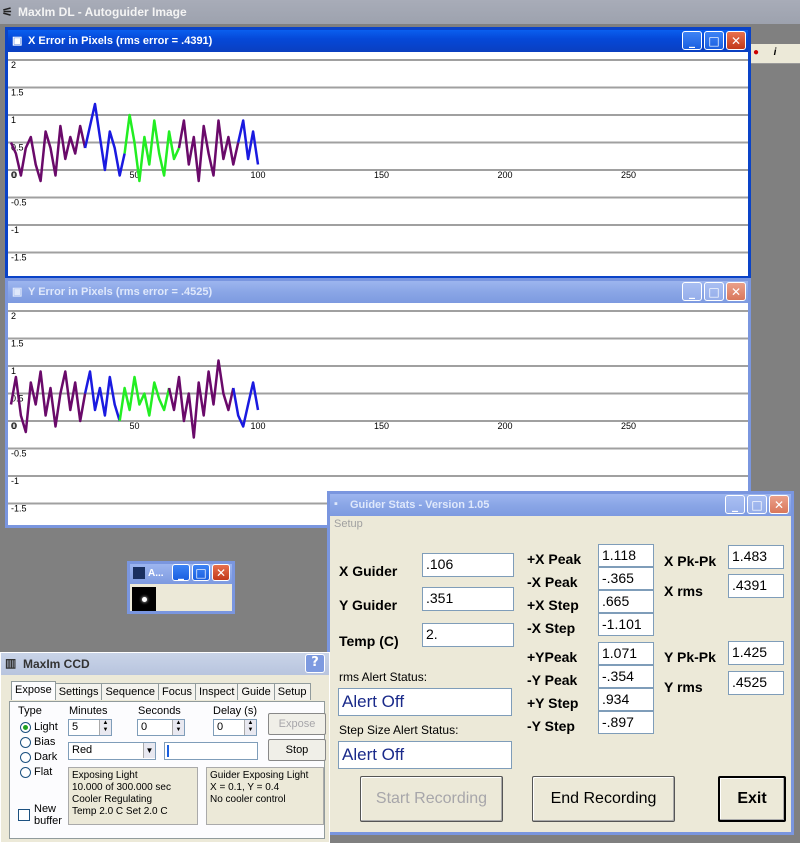  What do you see at coordinates (19, 454) in the screenshot?
I see `y-tick-label: -0.5` at bounding box center [19, 454].